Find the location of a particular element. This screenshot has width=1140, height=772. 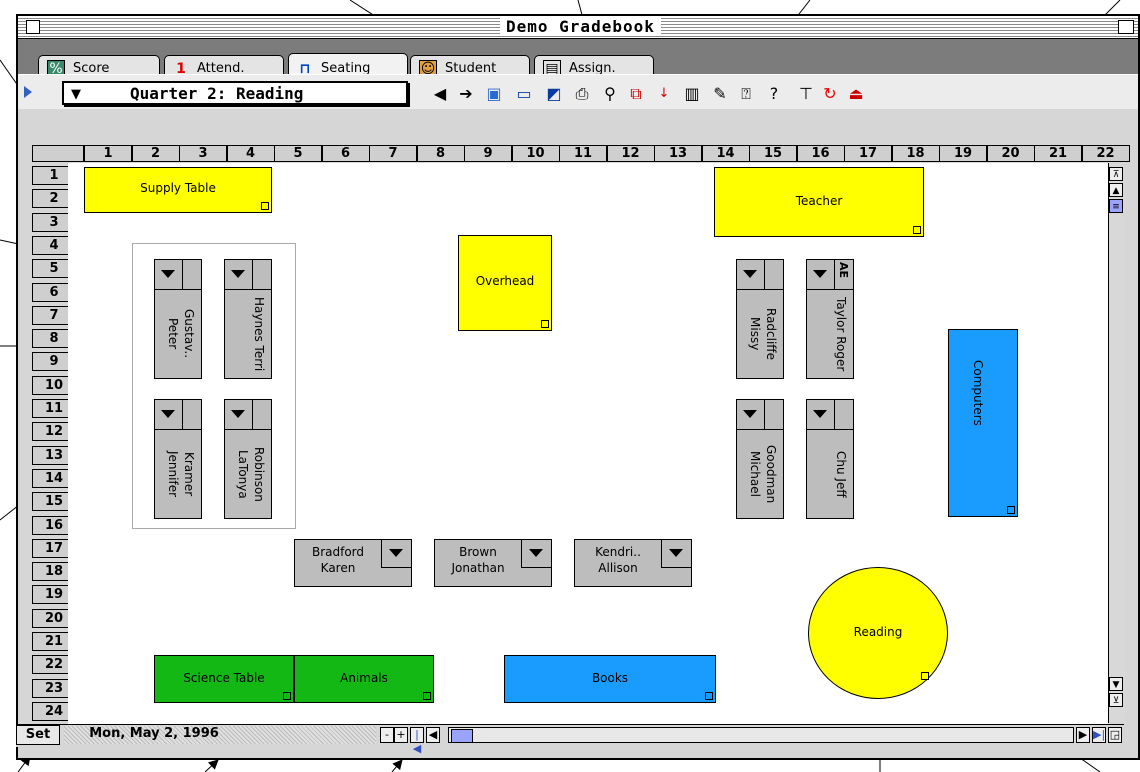

student-last-name: Haynes is located at coordinates (259, 319).